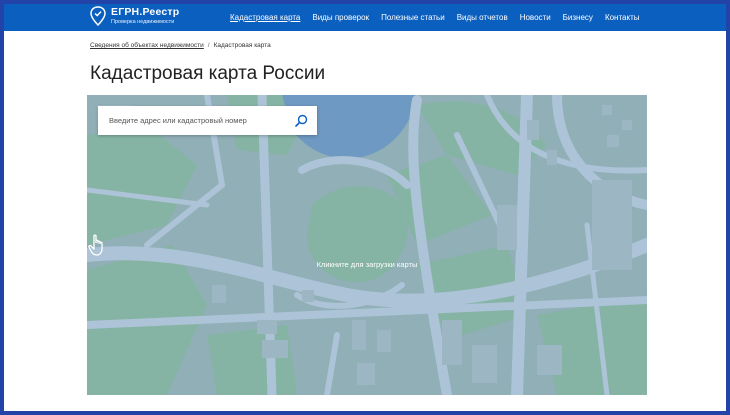  Describe the element at coordinates (145, 11) in the screenshot. I see `logo-title: ЕГРН.Реестр` at that location.